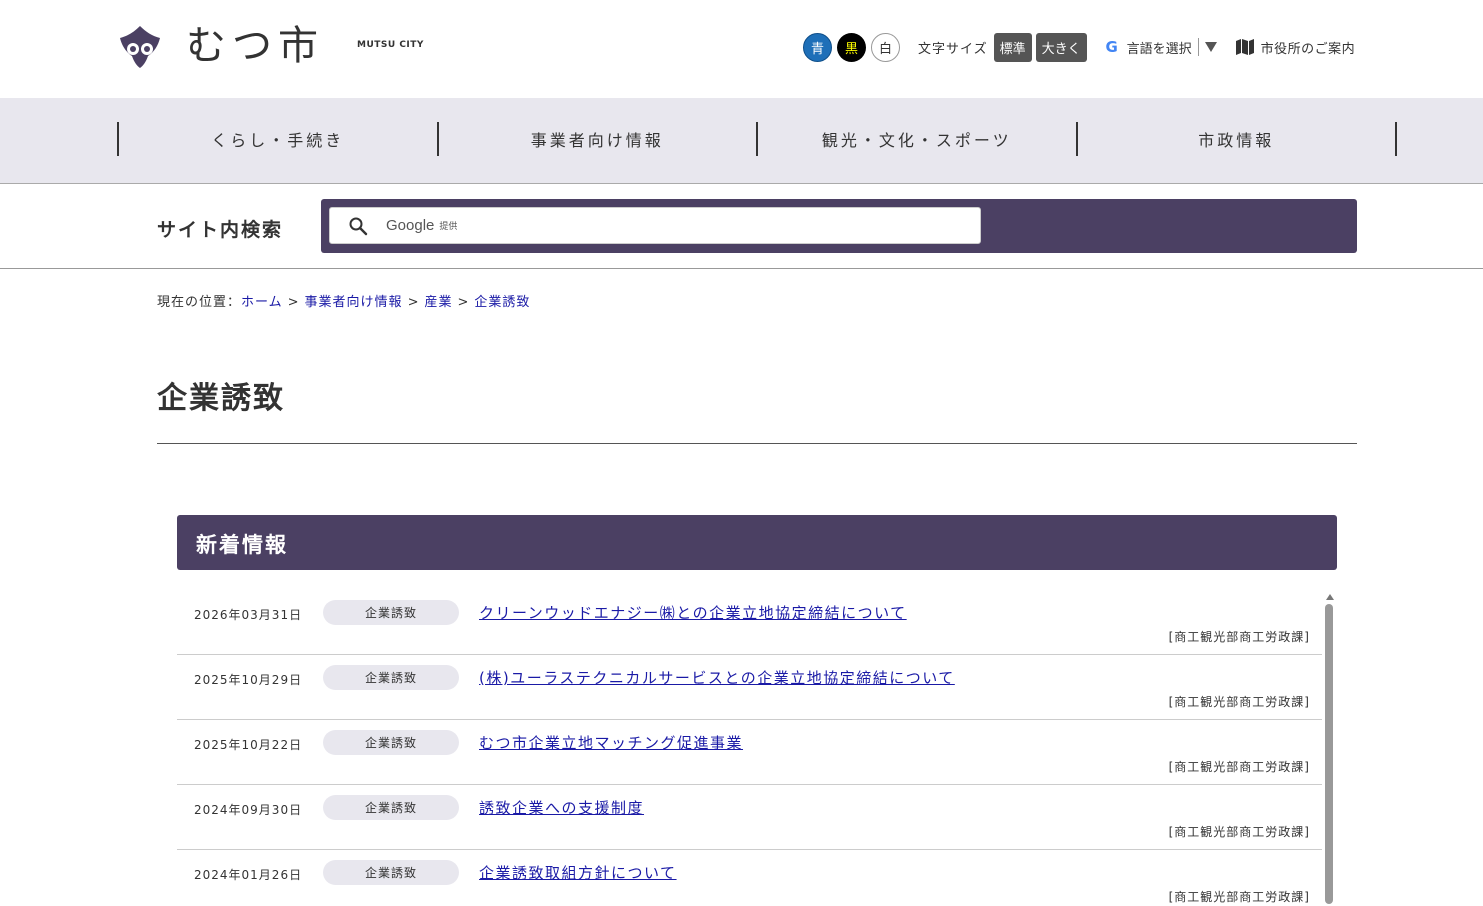 This screenshot has height=906, width=1483. I want to click on news-scrollbar, so click(1329, 750).